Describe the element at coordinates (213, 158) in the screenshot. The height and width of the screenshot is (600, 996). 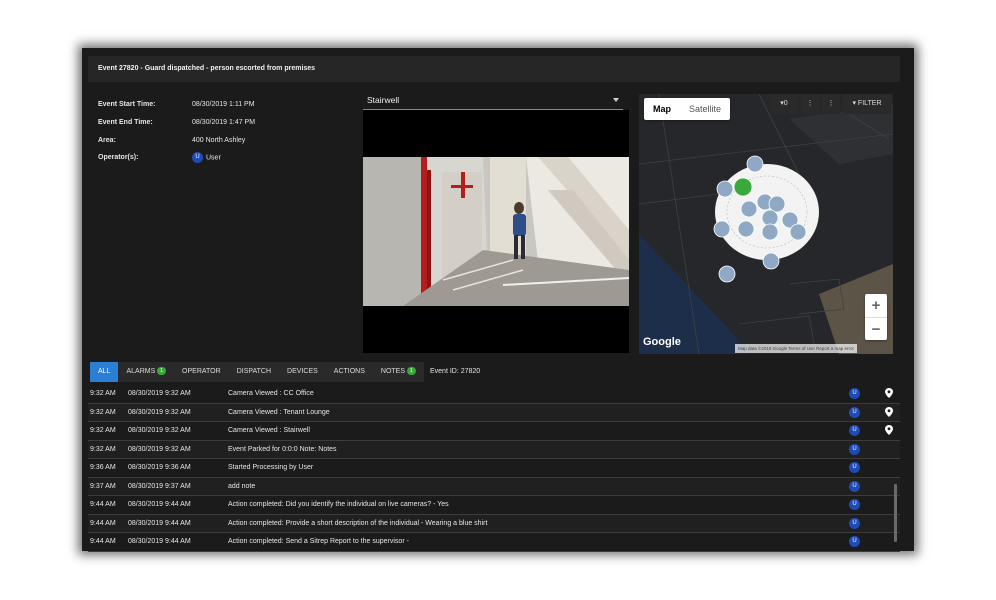
I see `operator-name: User` at that location.